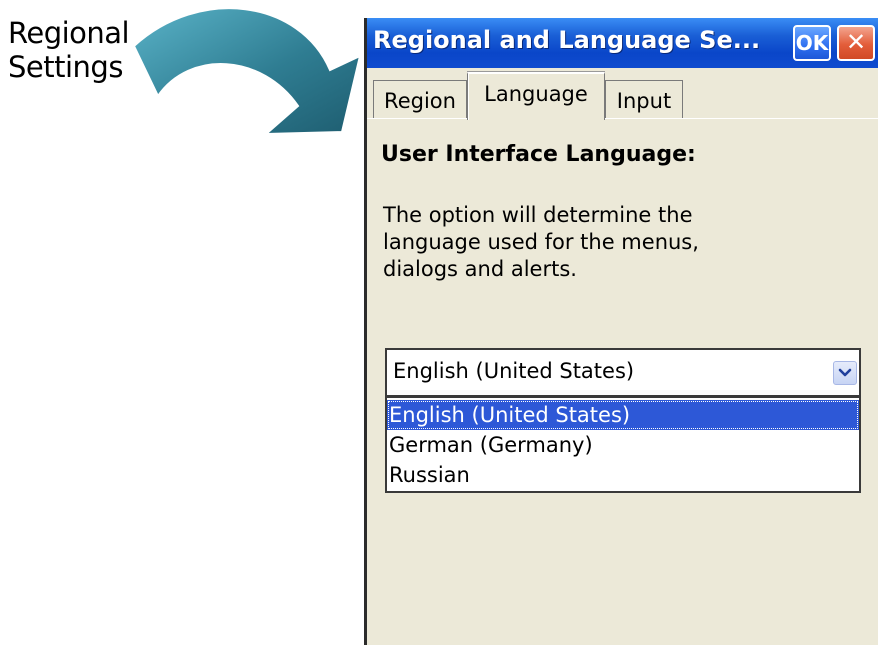 The height and width of the screenshot is (645, 878). I want to click on language-option-english-us: English (United States), so click(623, 415).